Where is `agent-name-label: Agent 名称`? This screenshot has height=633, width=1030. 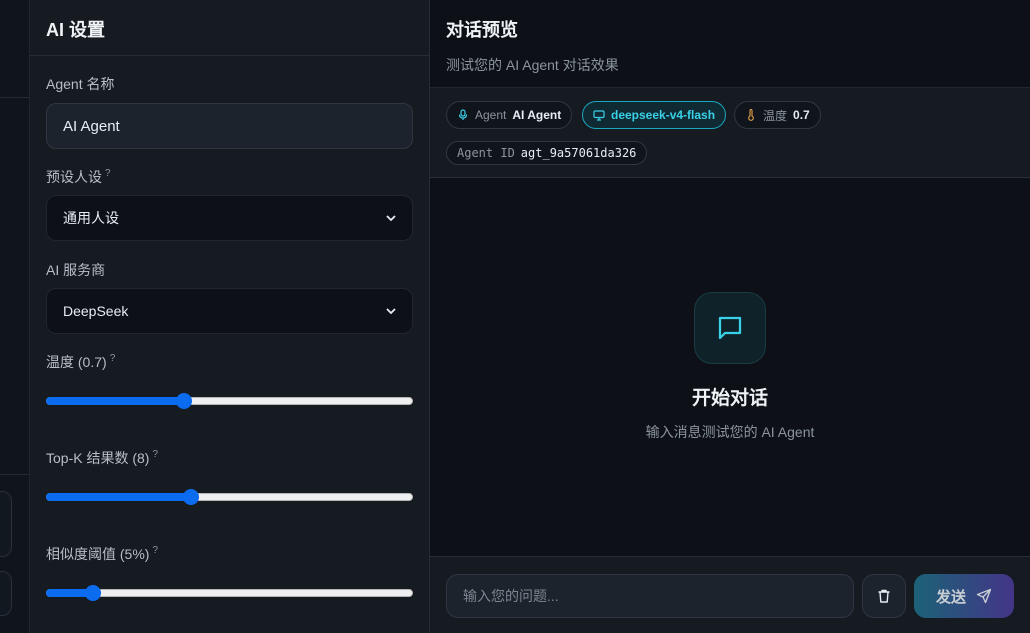
agent-name-label: Agent 名称 is located at coordinates (80, 84).